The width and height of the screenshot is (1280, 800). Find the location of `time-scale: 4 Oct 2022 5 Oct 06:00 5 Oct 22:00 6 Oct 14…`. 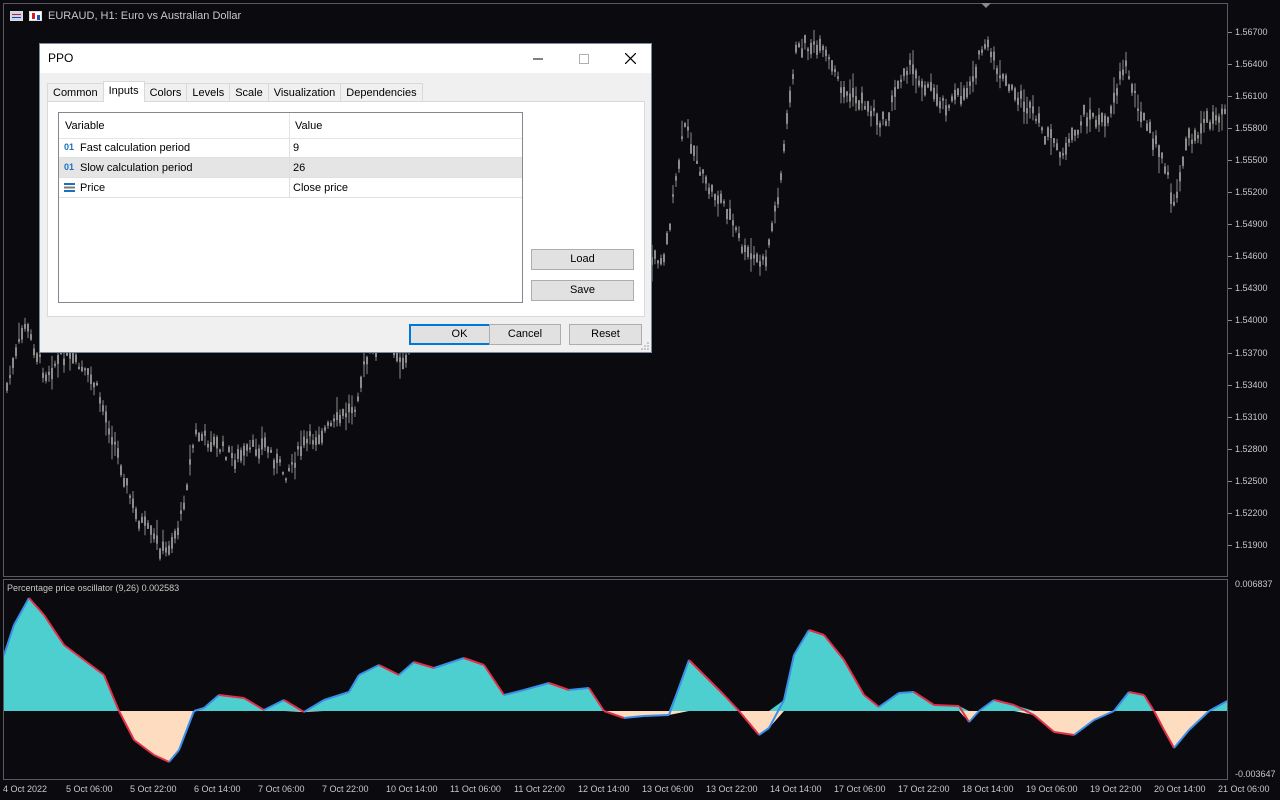

time-scale: 4 Oct 2022 5 Oct 06:00 5 Oct 22:00 6 Oct 14… is located at coordinates (640, 790).